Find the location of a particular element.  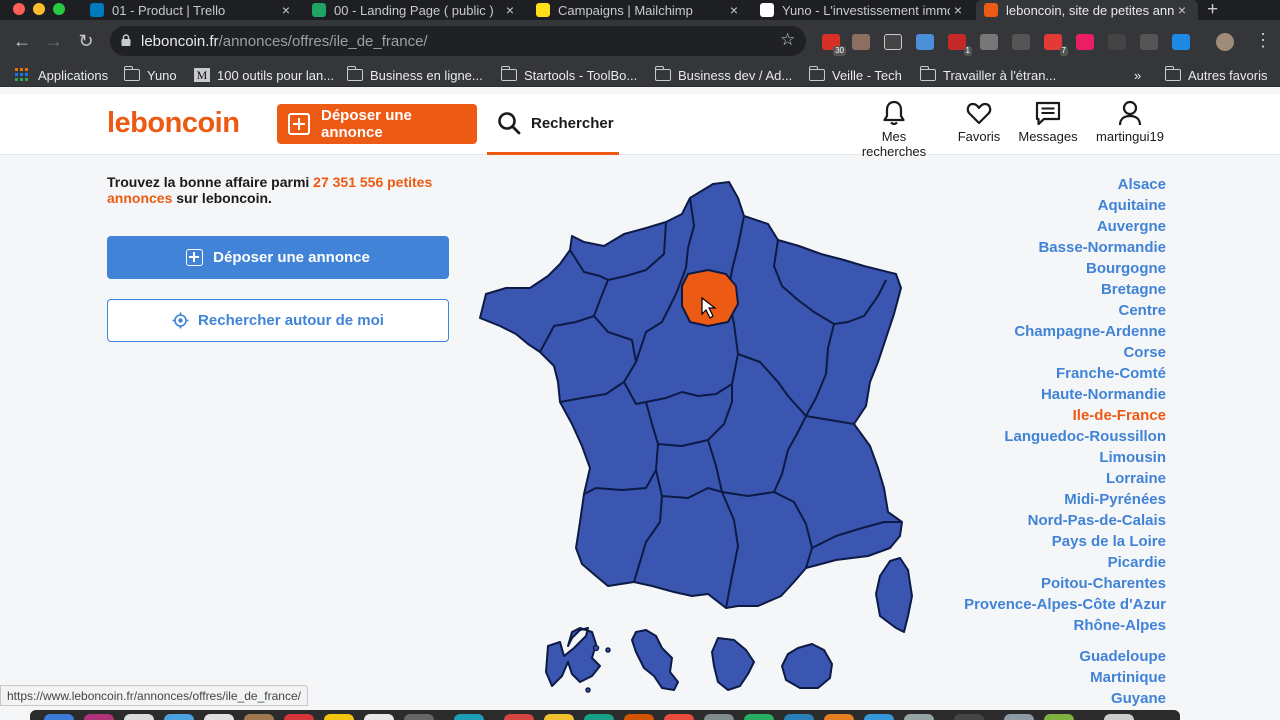

maximize-window-button is located at coordinates (59, 9).